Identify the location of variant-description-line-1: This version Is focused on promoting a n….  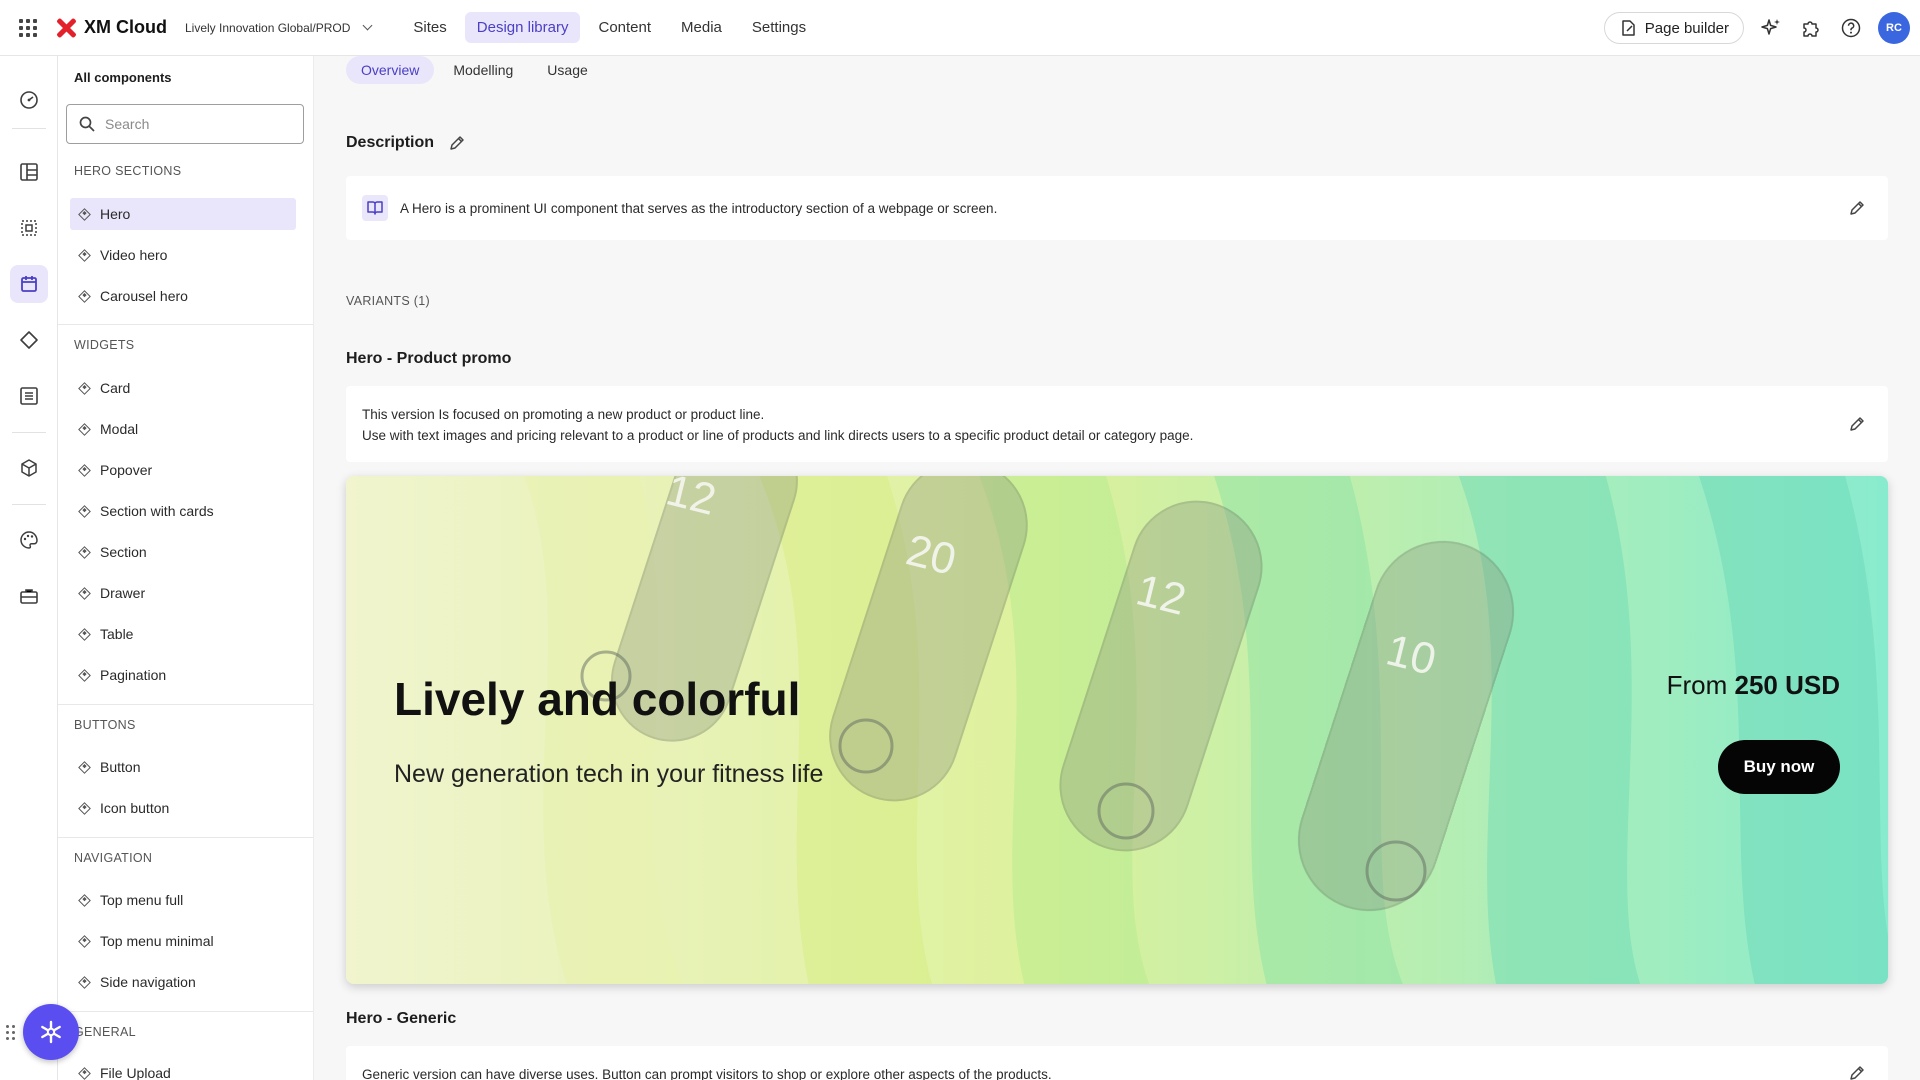
(563, 414).